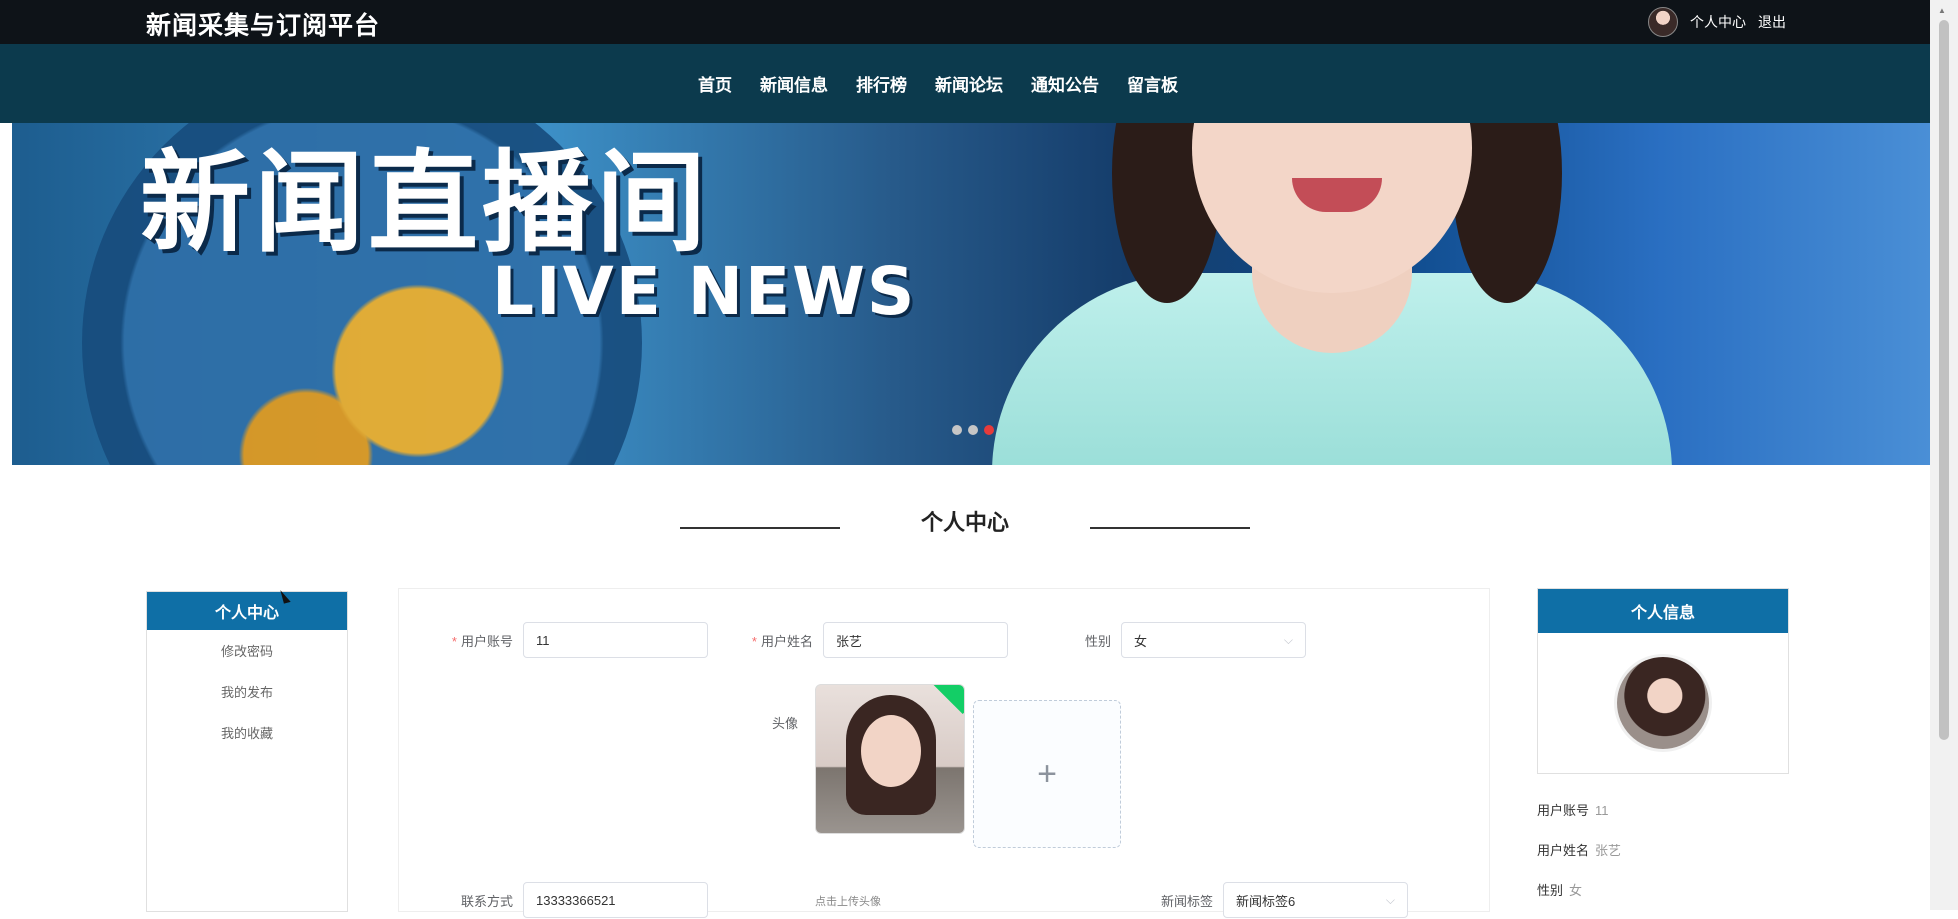 The width and height of the screenshot is (1958, 919). I want to click on profile-avatar, so click(1663, 703).